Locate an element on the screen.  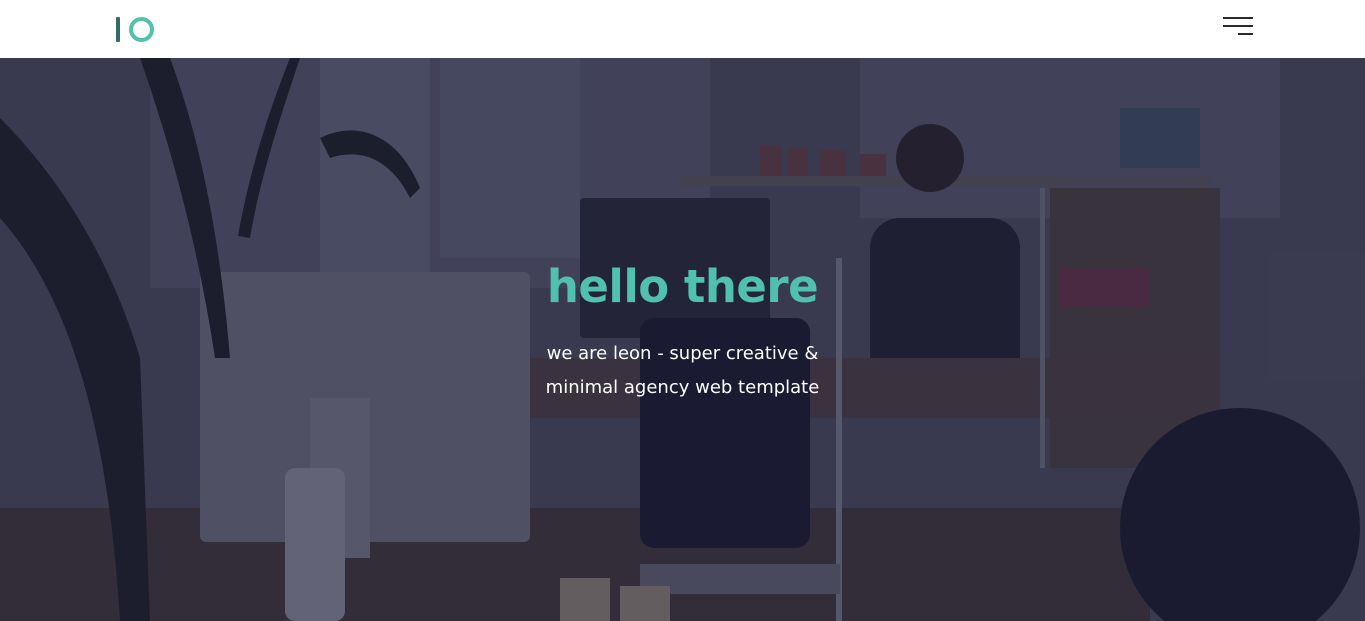
hero-subtitle-line-2: minimal agency web template is located at coordinates (682, 387).